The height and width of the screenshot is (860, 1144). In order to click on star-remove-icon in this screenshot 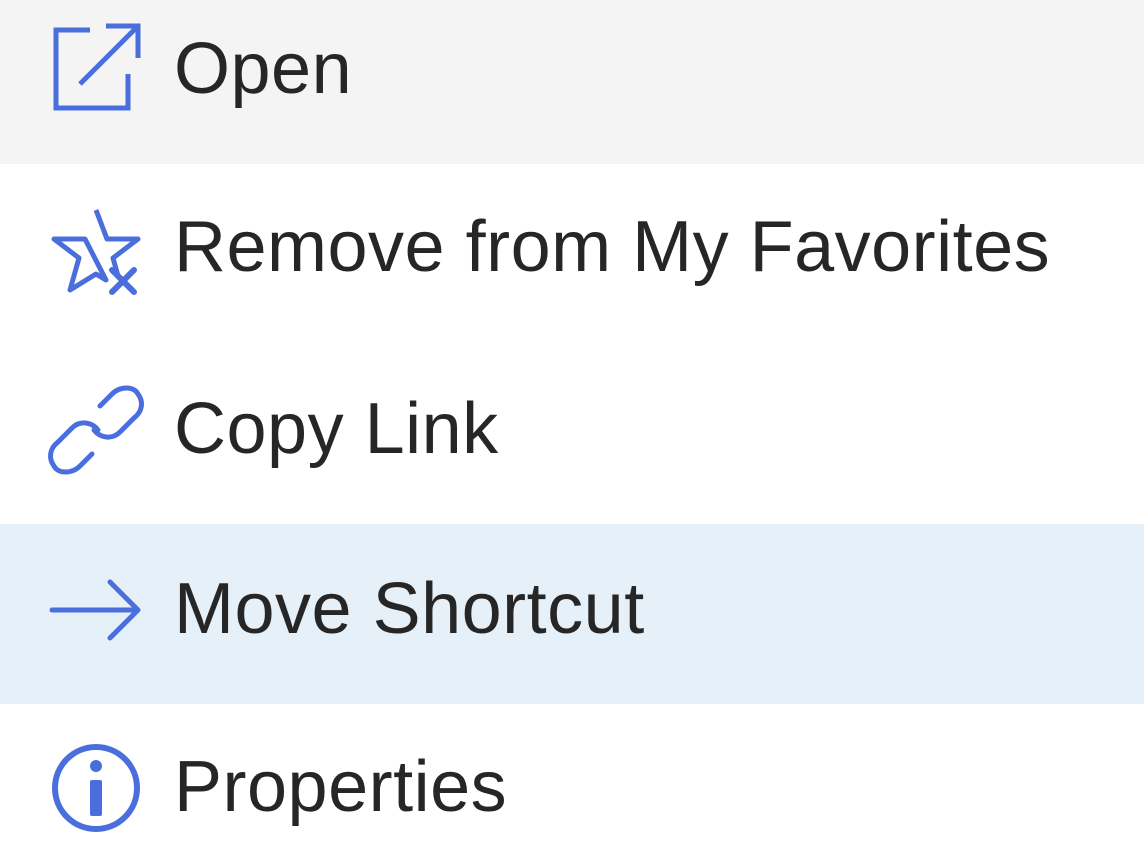, I will do `click(96, 252)`.